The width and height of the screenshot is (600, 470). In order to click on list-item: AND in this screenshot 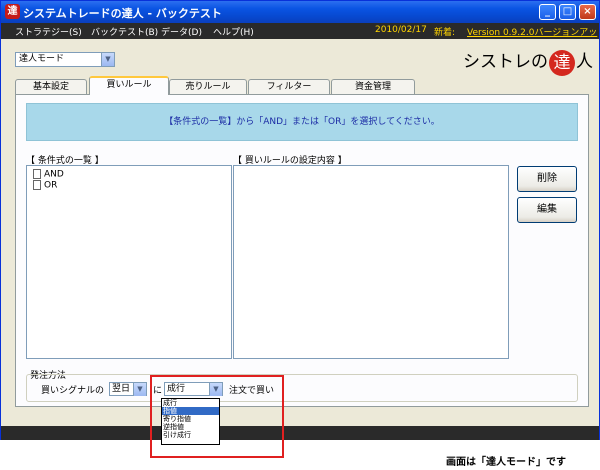, I will do `click(48, 174)`.